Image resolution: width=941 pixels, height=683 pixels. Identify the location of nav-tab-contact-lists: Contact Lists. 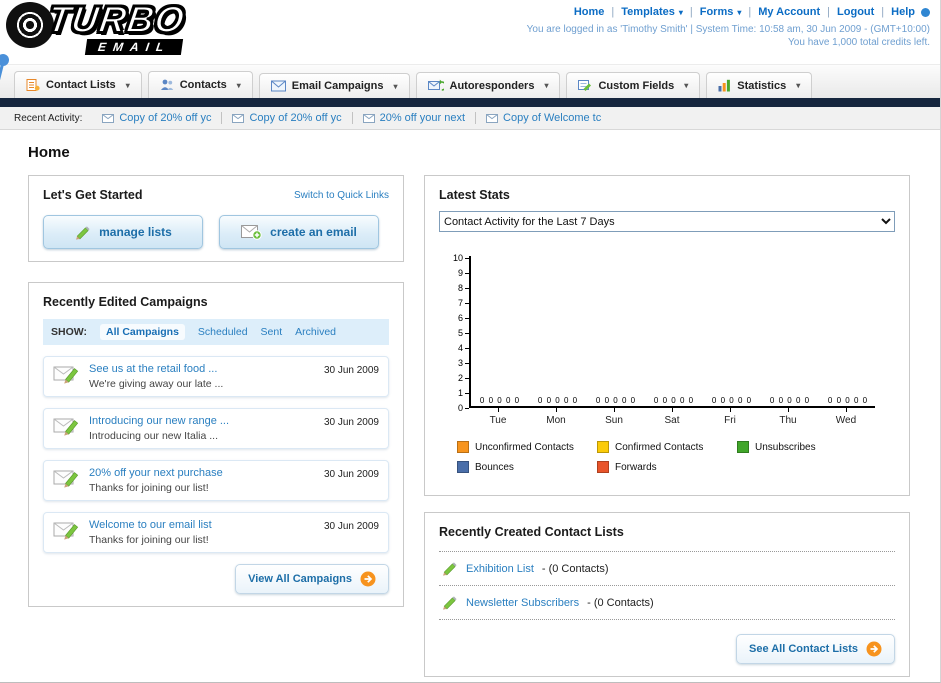
(78, 84).